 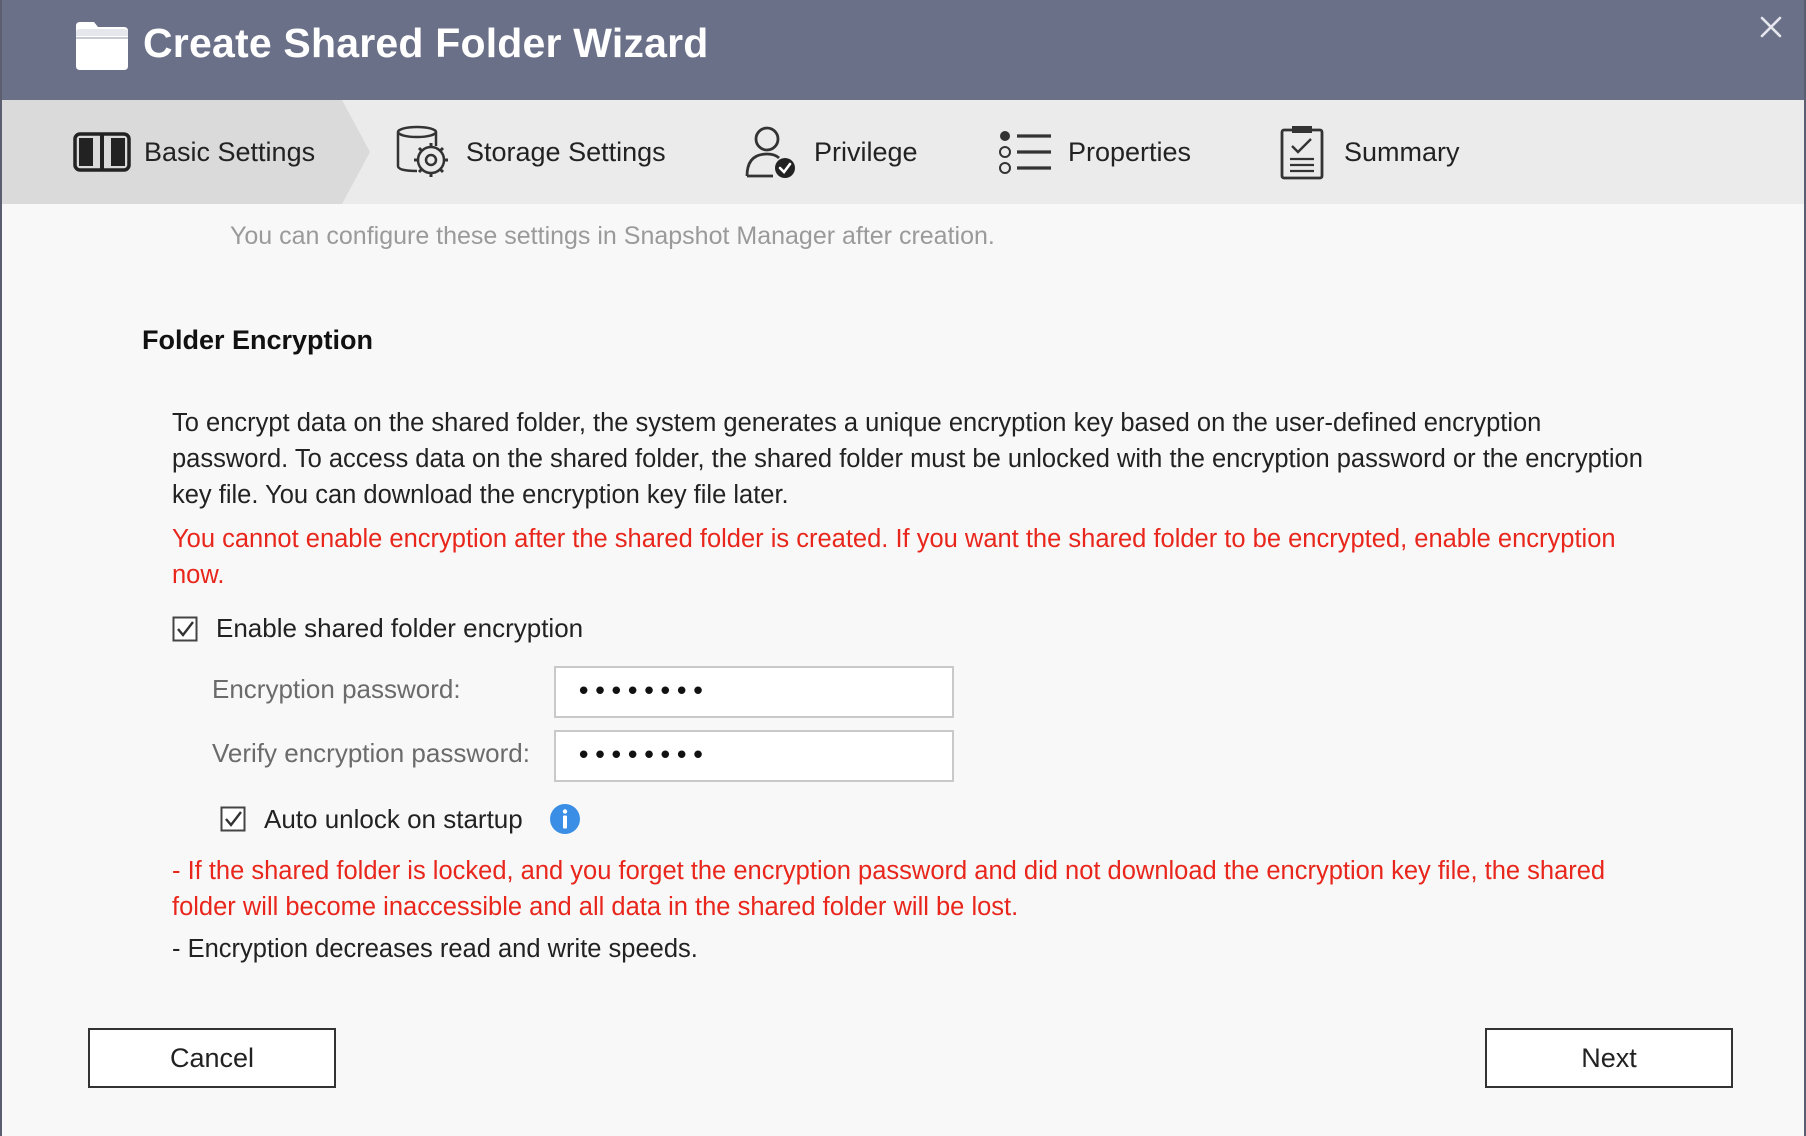 What do you see at coordinates (1025, 152) in the screenshot?
I see `list-icon` at bounding box center [1025, 152].